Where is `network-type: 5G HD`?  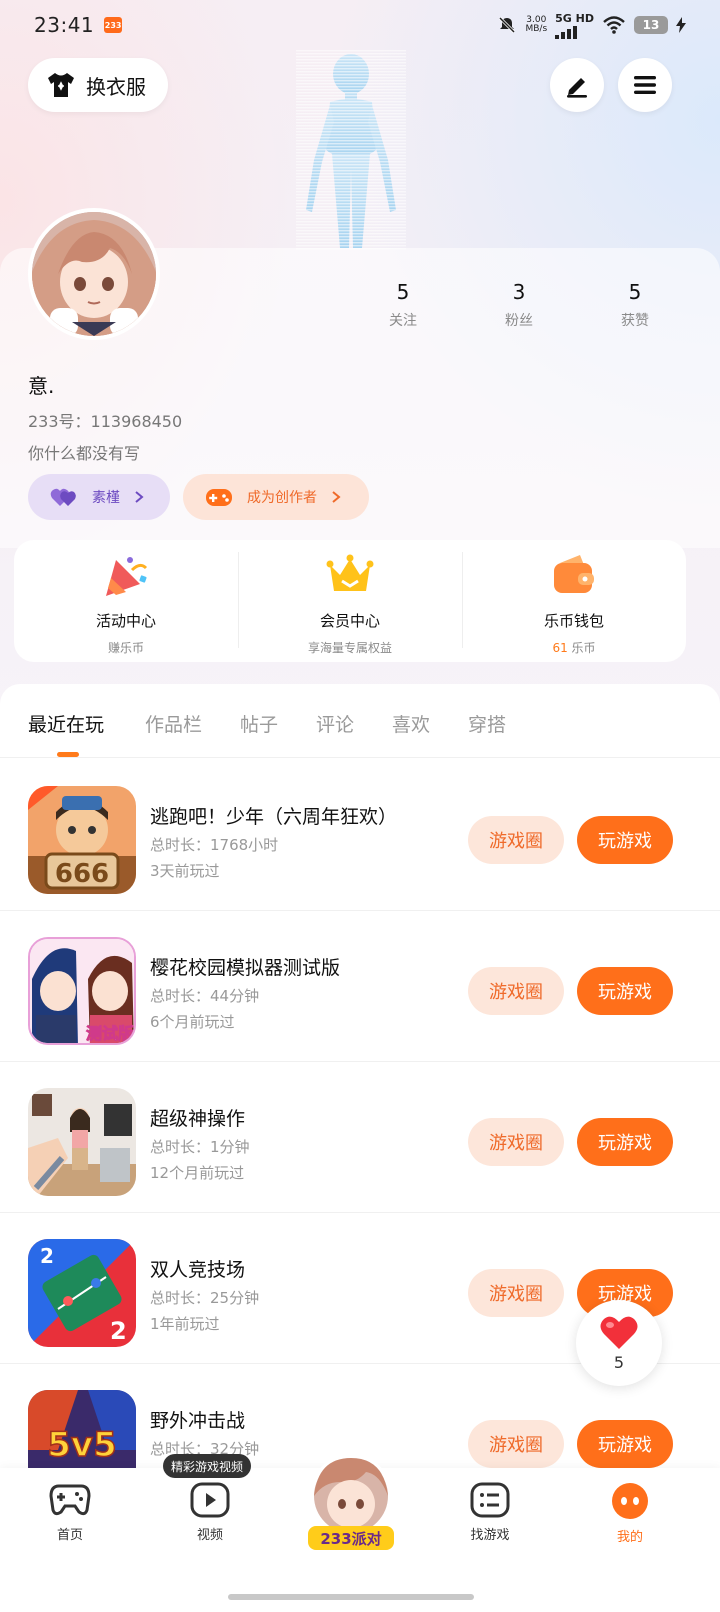
network-type: 5G HD is located at coordinates (574, 18).